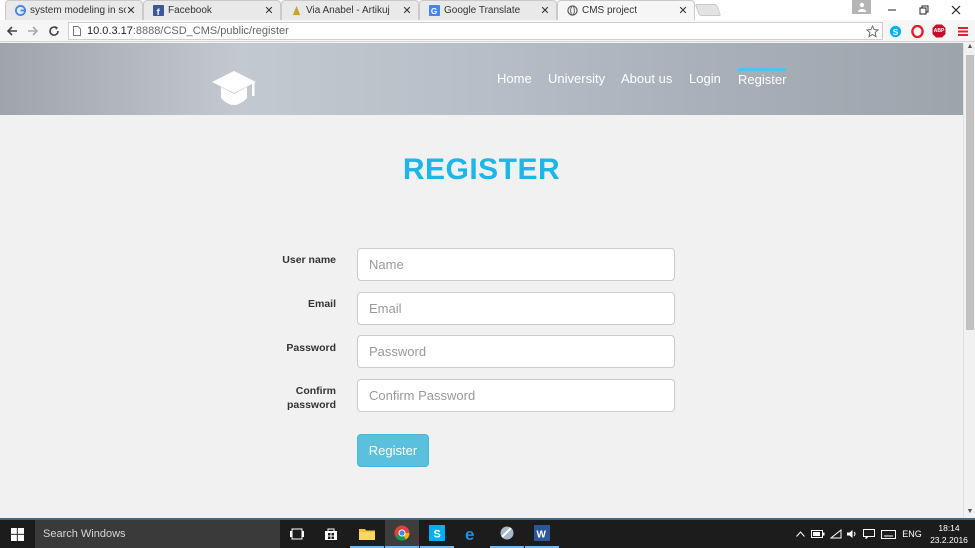 The image size is (975, 548). I want to click on reload-icon, so click(54, 31).